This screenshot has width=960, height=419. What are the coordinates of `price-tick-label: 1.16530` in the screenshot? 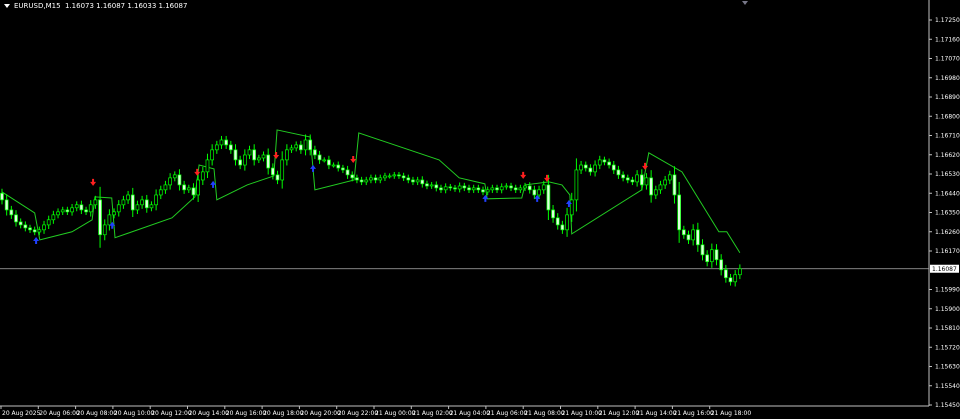 It's located at (947, 174).